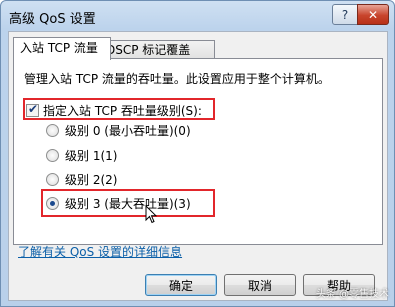  Describe the element at coordinates (91, 180) in the screenshot. I see `radio-label: 级别 2(2)` at that location.